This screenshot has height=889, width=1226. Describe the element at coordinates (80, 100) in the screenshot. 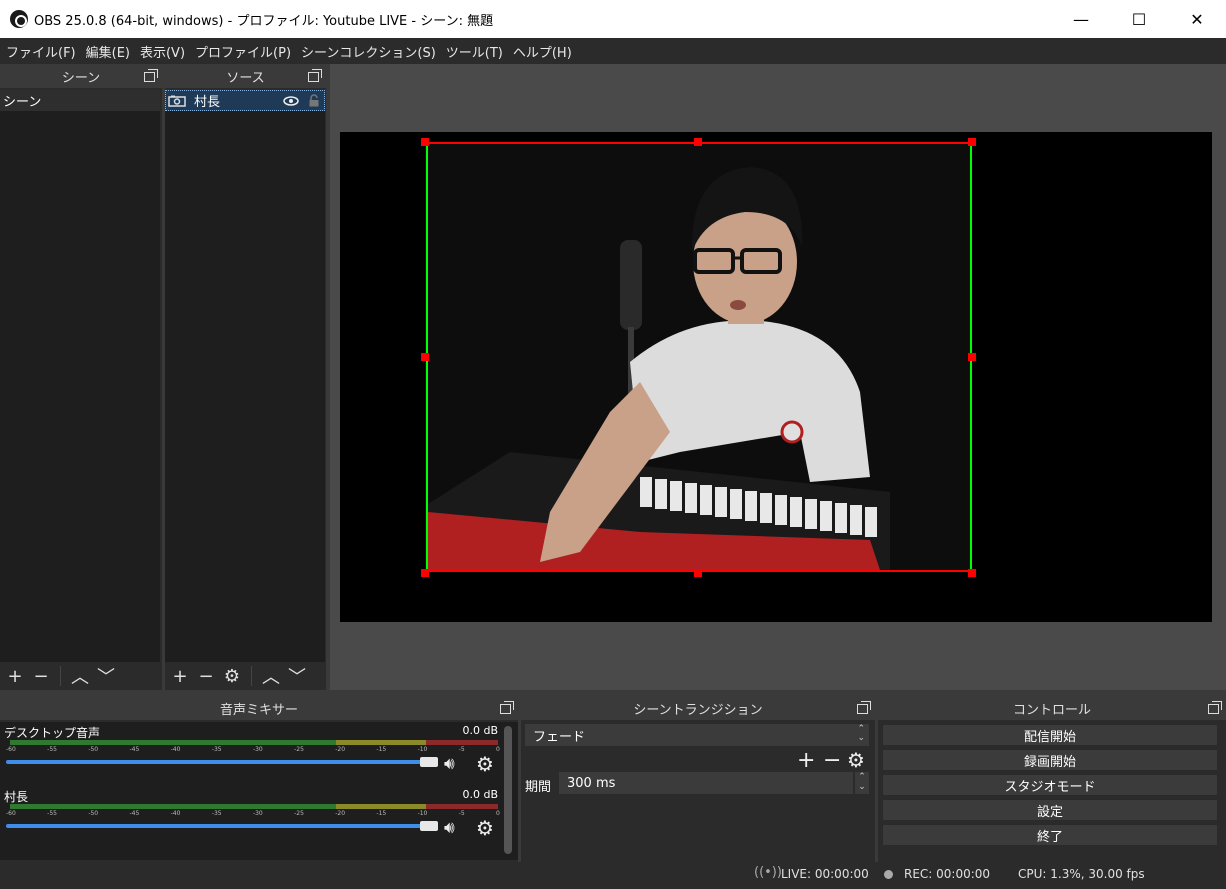

I see `scene-item: シーン` at that location.